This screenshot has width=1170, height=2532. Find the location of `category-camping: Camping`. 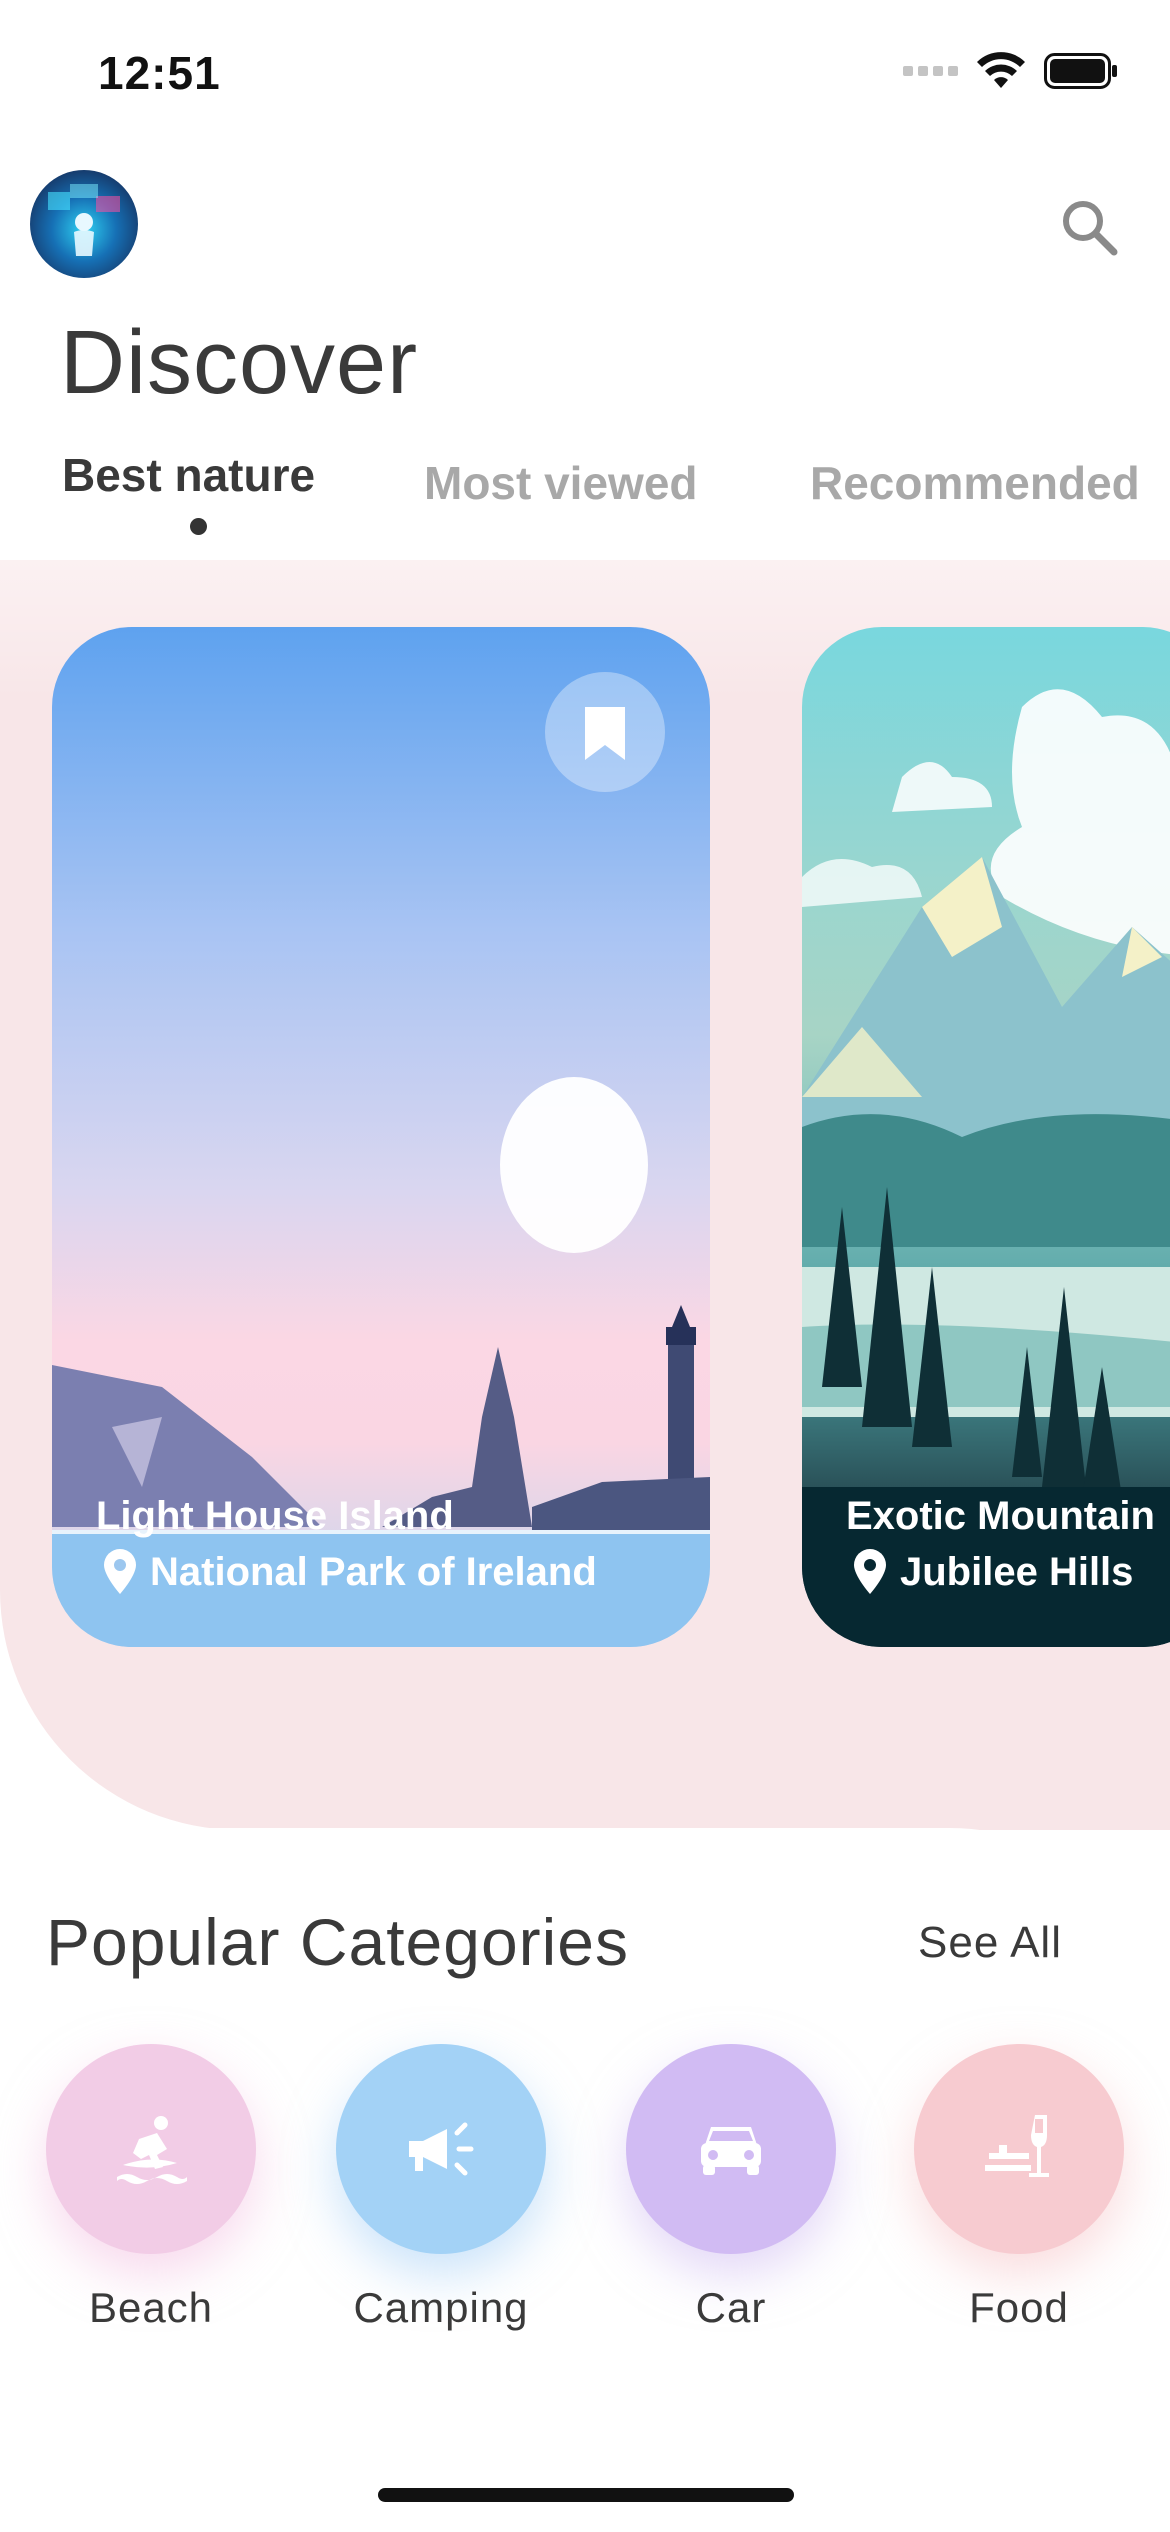

category-camping: Camping is located at coordinates (441, 2188).